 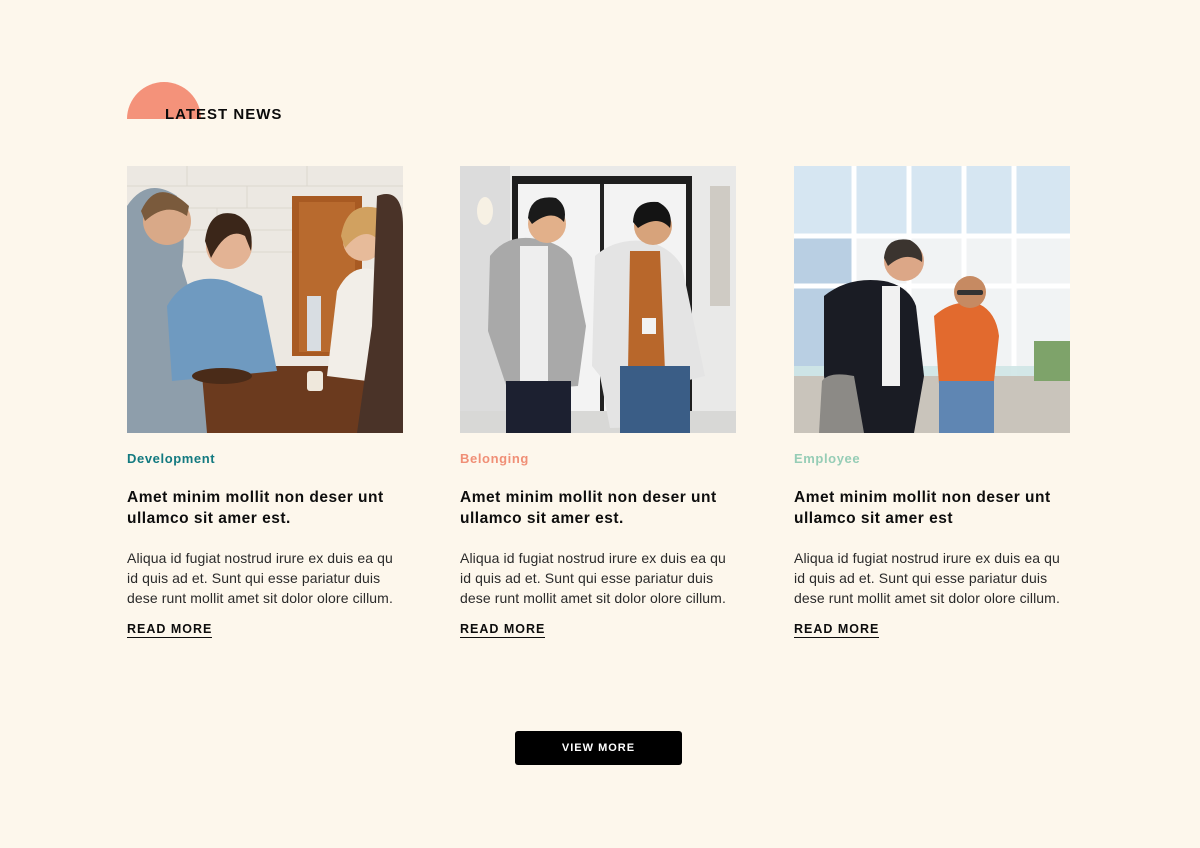 I want to click on category-label: Employee, so click(x=932, y=459).